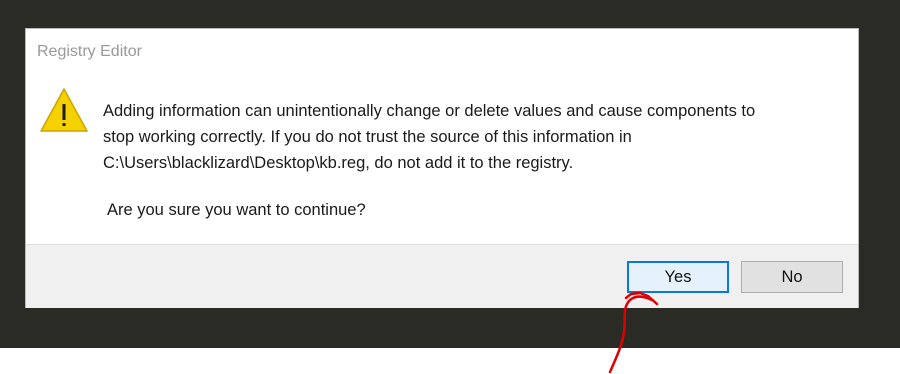  What do you see at coordinates (236, 210) in the screenshot?
I see `confirmation-question: Are you sure you want to continue?` at bounding box center [236, 210].